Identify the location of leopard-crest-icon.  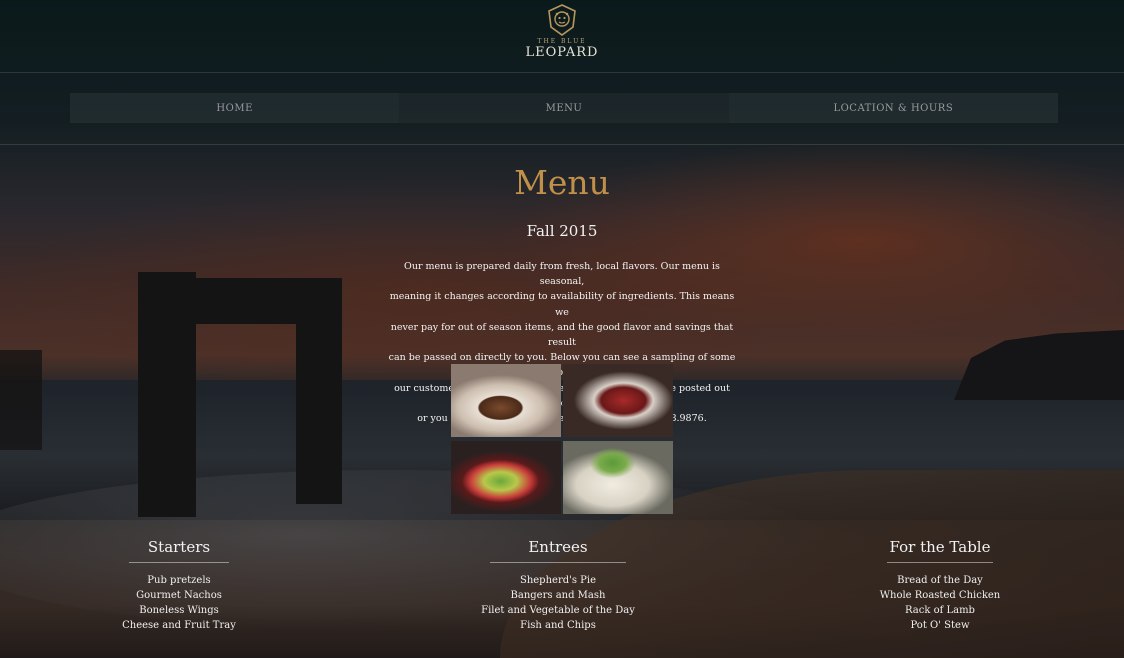
(562, 20).